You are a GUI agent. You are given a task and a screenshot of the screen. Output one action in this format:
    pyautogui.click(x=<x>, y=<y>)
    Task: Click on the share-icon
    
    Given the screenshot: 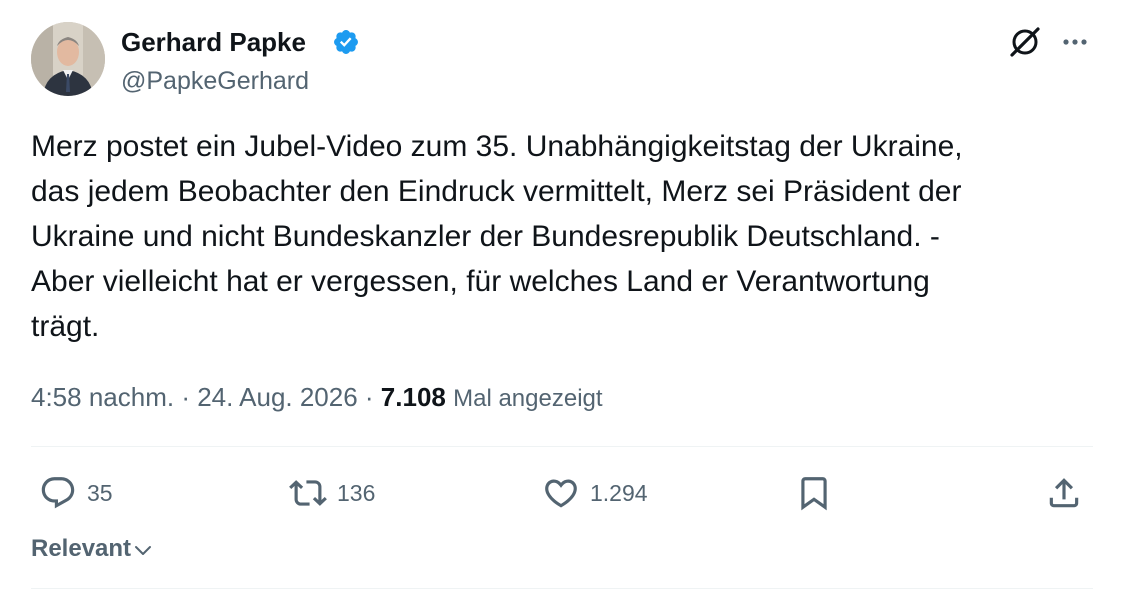 What is the action you would take?
    pyautogui.click(x=1064, y=493)
    